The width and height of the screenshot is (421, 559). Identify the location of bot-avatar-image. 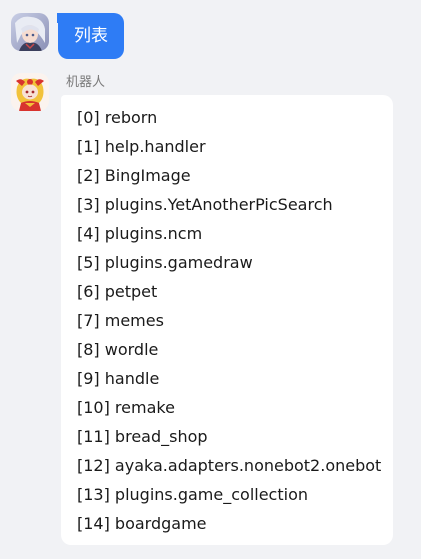
(30, 92).